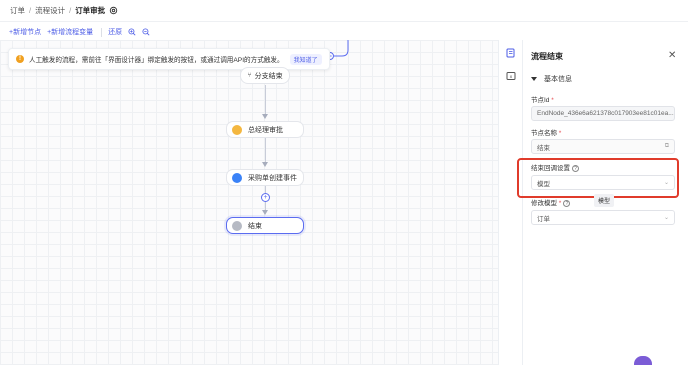  What do you see at coordinates (25, 32) in the screenshot?
I see `add-node-button: +新增节点` at bounding box center [25, 32].